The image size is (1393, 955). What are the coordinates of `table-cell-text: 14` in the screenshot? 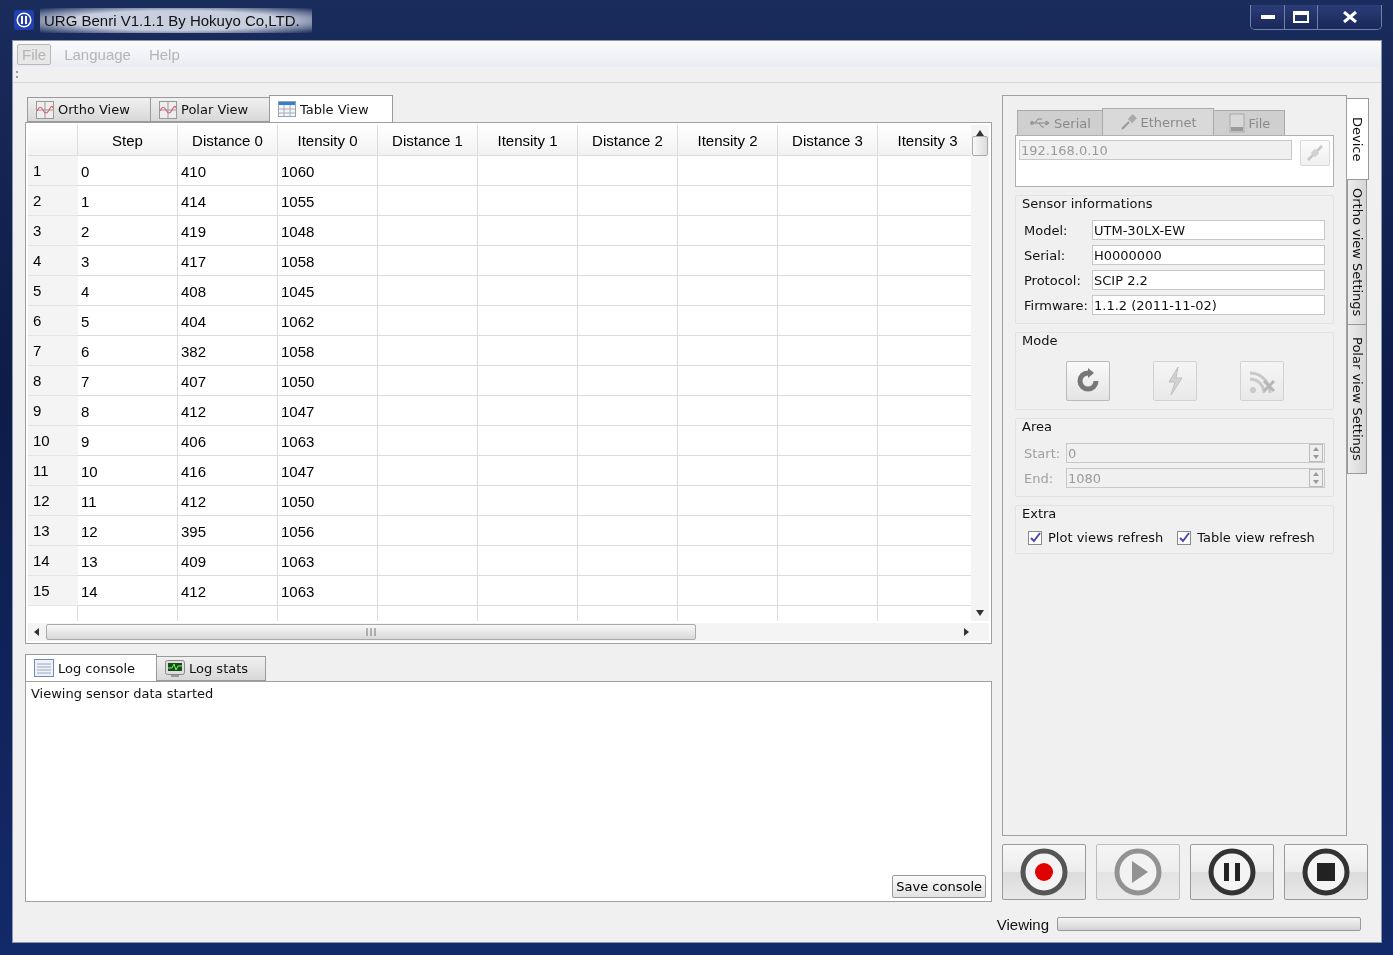 It's located at (89, 591).